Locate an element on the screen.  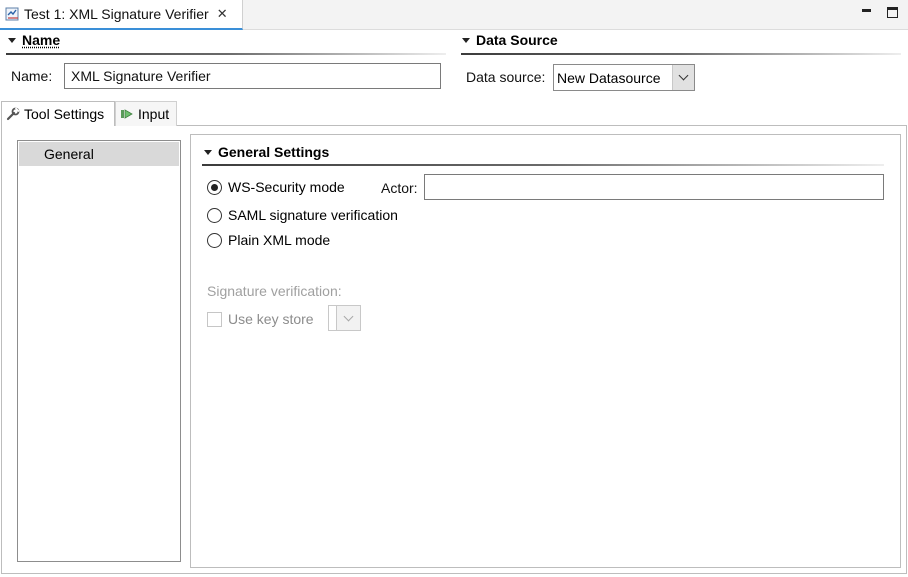
general-settings-header: General Settings is located at coordinates (266, 152).